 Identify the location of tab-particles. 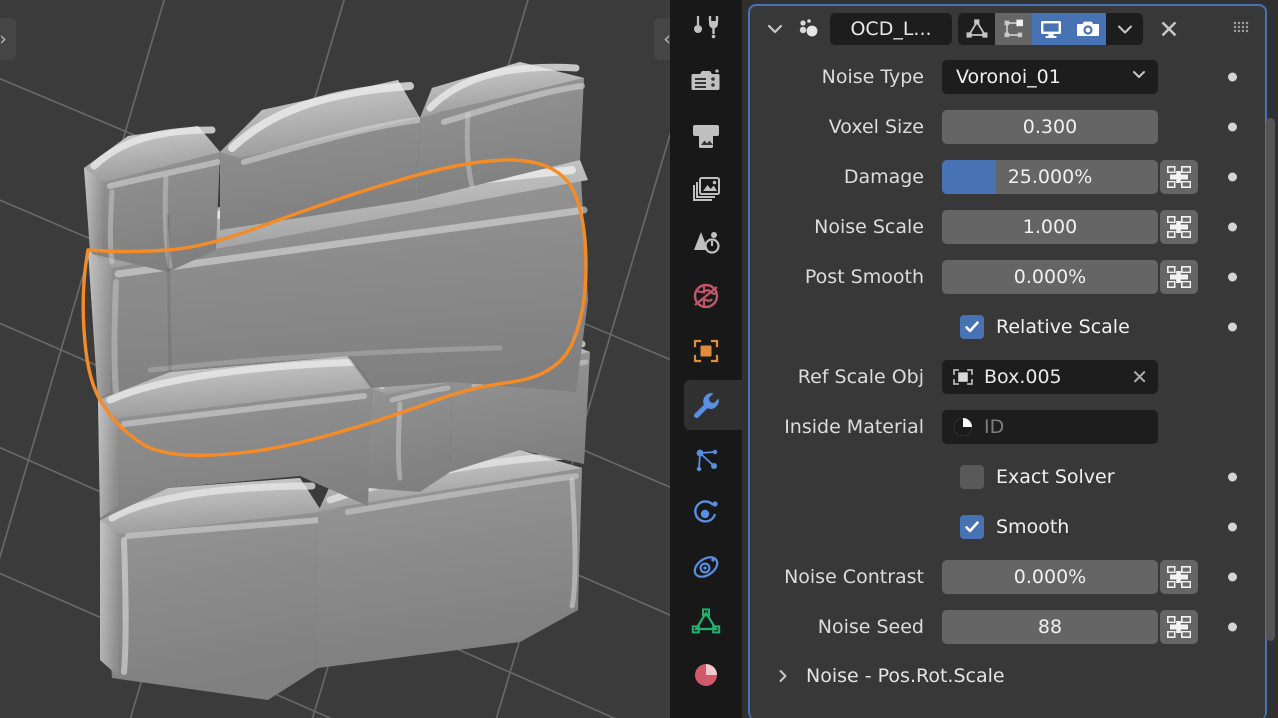
(706, 459).